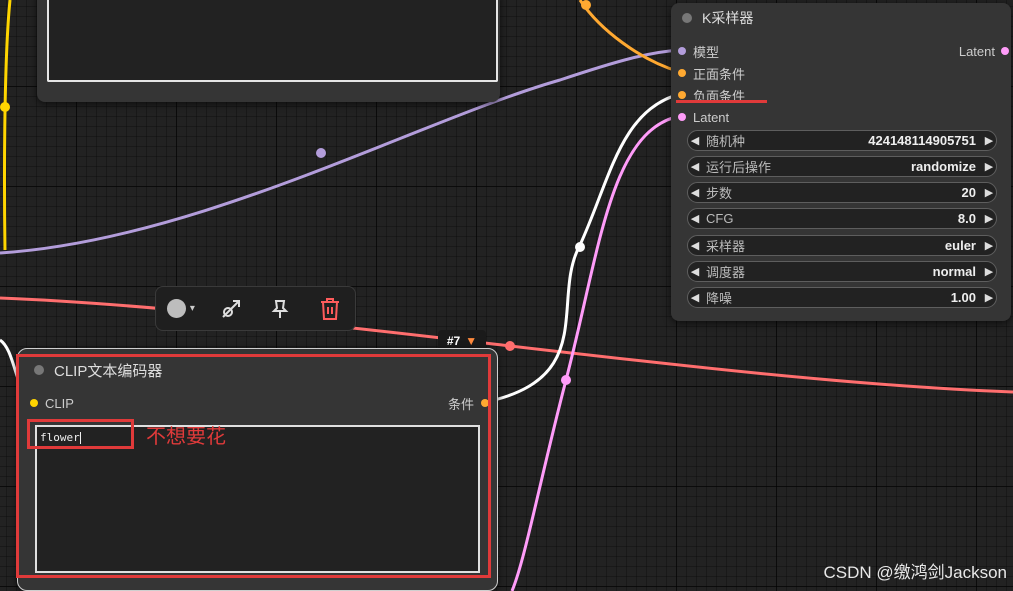 The height and width of the screenshot is (591, 1013). What do you see at coordinates (726, 272) in the screenshot?
I see `widget-scheduler-label: 调度器` at bounding box center [726, 272].